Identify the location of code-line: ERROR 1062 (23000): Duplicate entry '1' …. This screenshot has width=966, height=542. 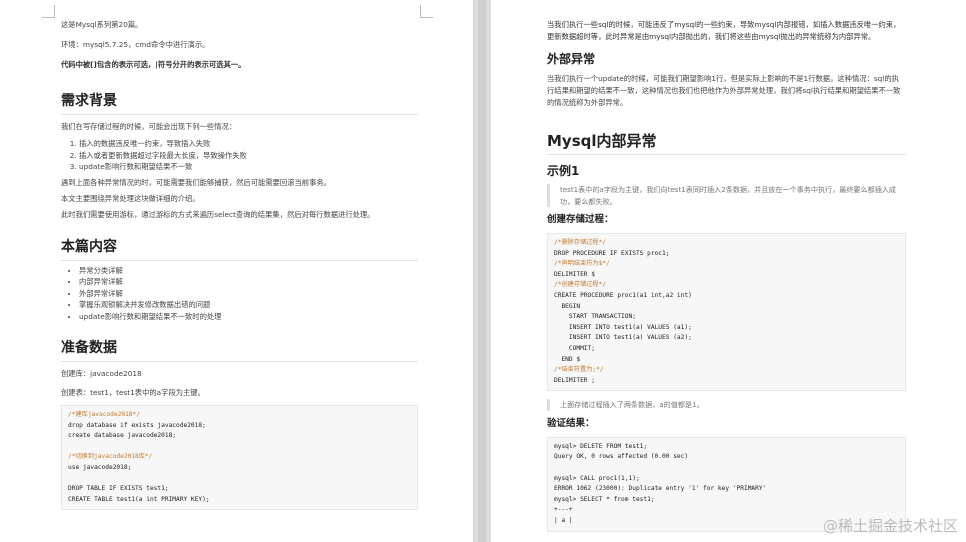
(660, 489).